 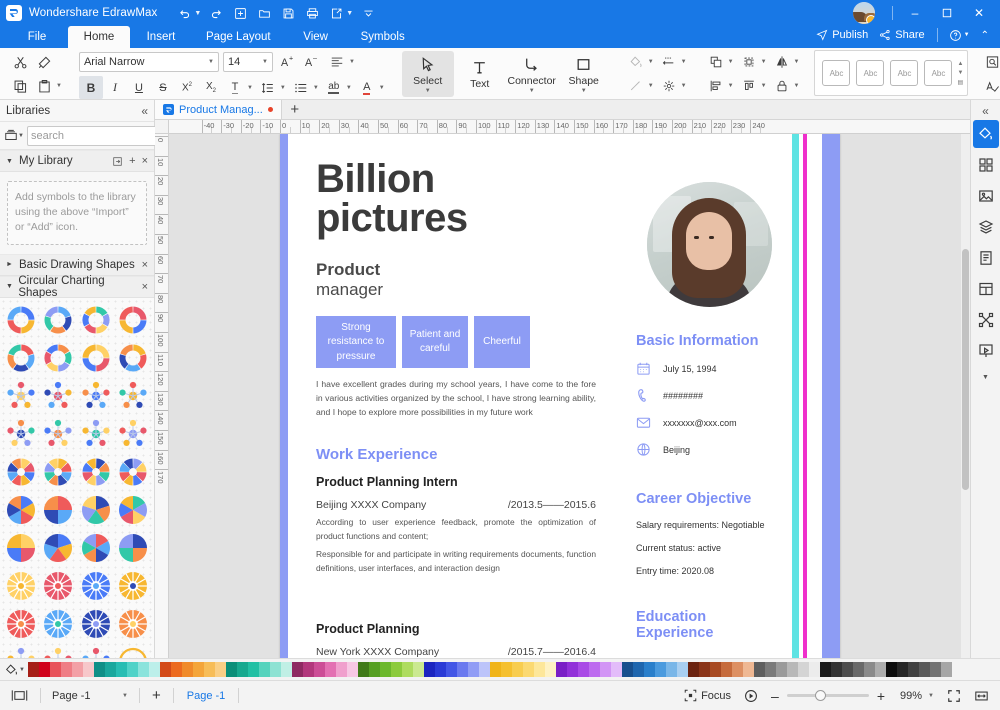 What do you see at coordinates (669, 62) in the screenshot?
I see `line-style-icon` at bounding box center [669, 62].